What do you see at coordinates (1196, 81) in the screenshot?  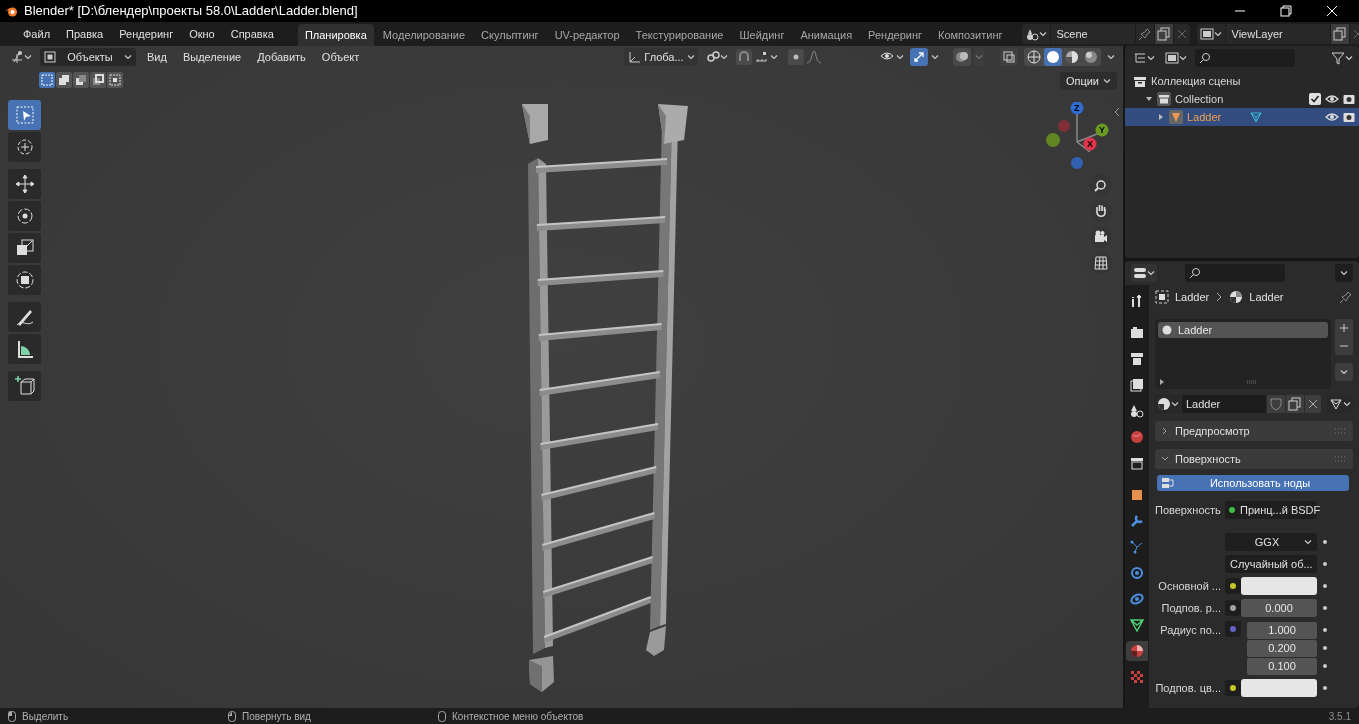 I see `outliner-label: Коллекция сцены` at bounding box center [1196, 81].